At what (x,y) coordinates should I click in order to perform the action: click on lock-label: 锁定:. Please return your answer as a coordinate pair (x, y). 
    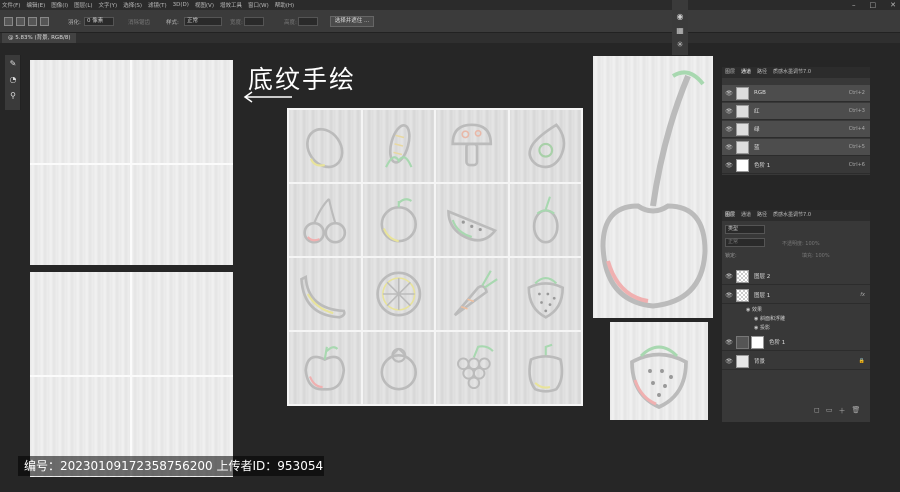
    Looking at the image, I should click on (731, 256).